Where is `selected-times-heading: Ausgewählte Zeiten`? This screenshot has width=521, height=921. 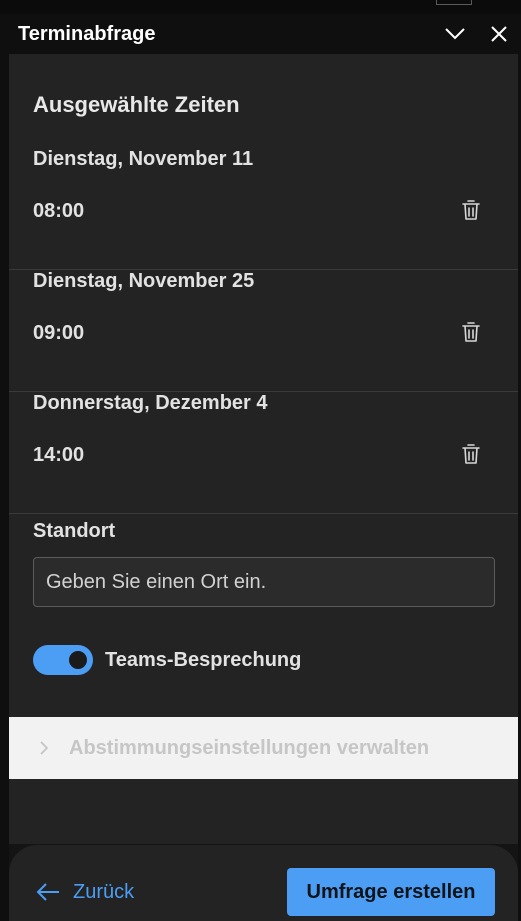 selected-times-heading: Ausgewählte Zeiten is located at coordinates (136, 104).